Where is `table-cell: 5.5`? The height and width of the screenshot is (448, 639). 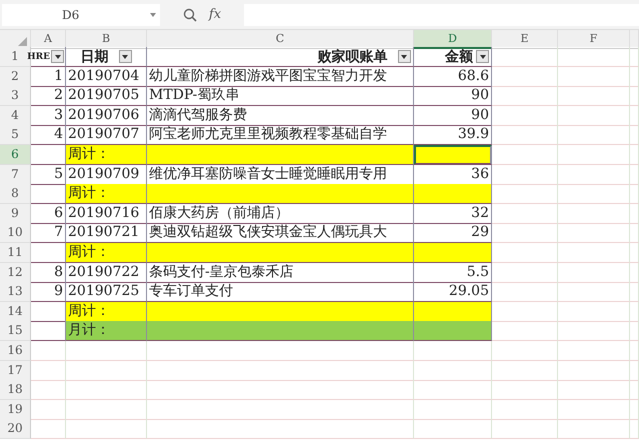 table-cell: 5.5 is located at coordinates (453, 272).